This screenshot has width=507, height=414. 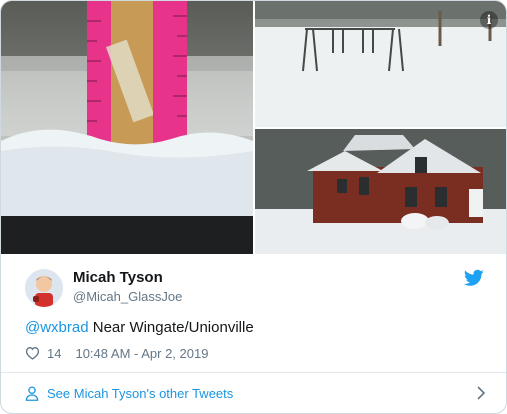 What do you see at coordinates (140, 393) in the screenshot?
I see `see-other-tweets-label: See Micah Tyson's other Tweets` at bounding box center [140, 393].